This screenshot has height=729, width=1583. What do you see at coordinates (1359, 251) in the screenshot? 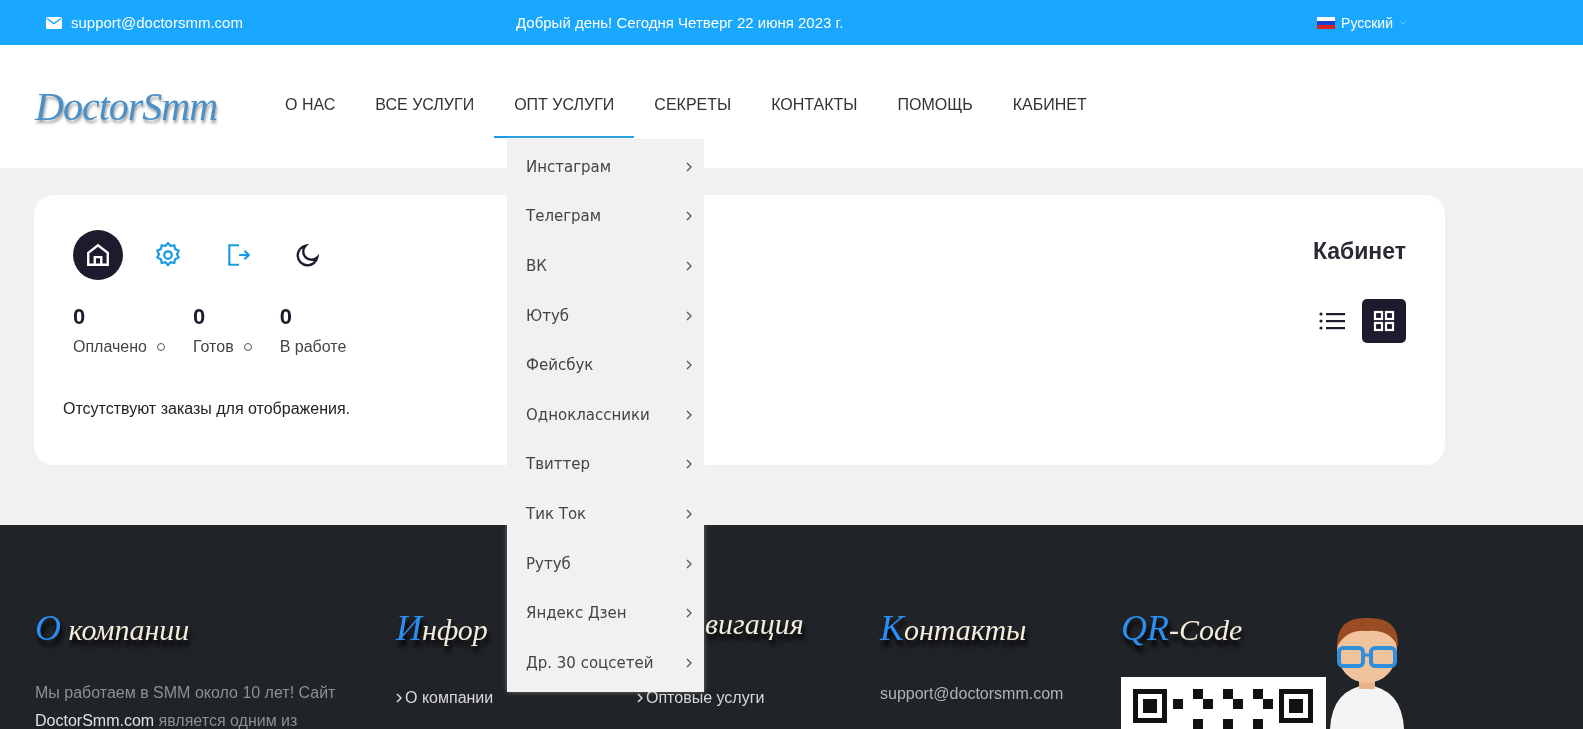
I see `cabinet-title: Кабинет` at bounding box center [1359, 251].